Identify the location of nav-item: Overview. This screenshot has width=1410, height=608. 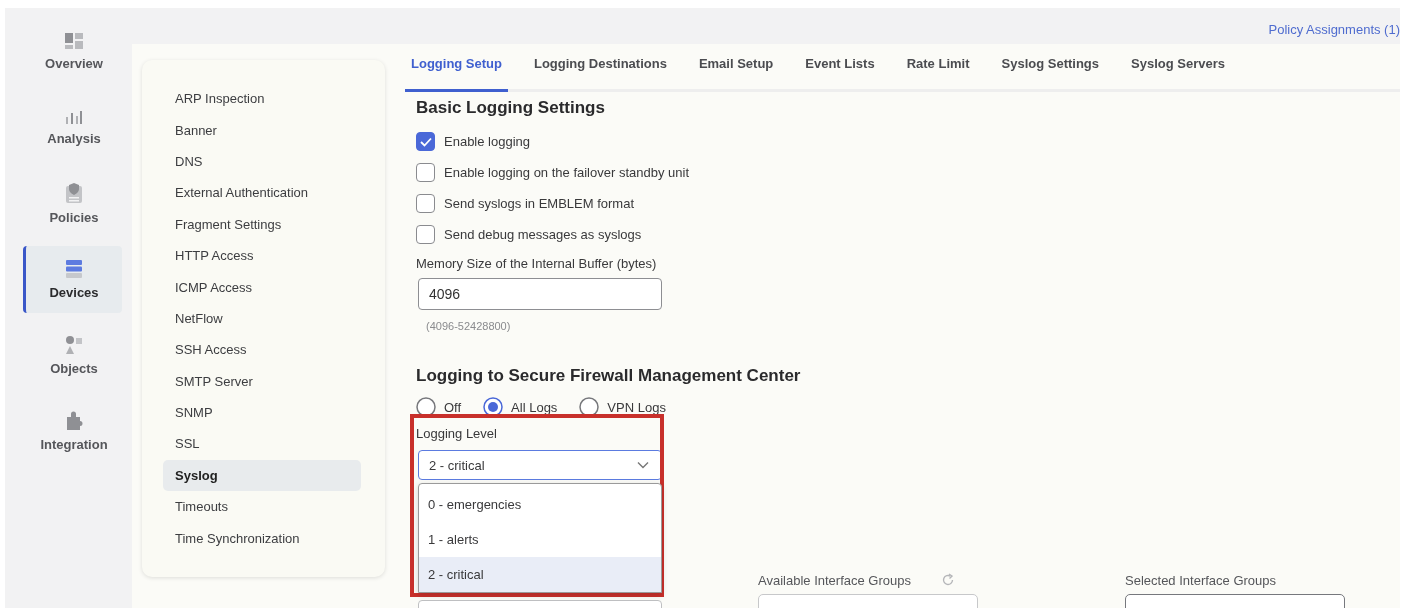
(72, 51).